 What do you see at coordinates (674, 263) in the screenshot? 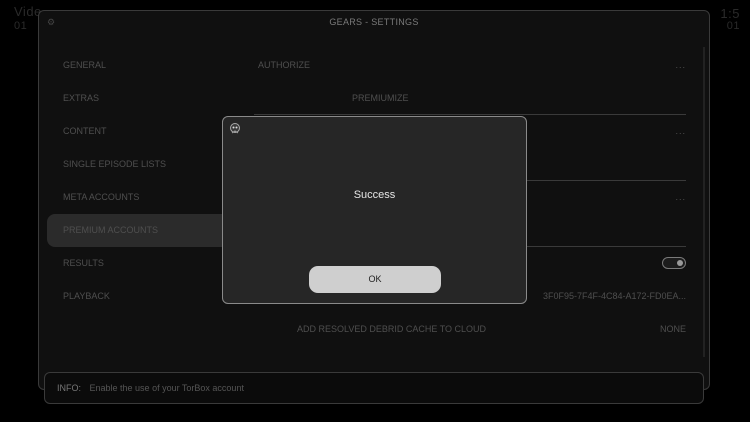
I see `enable-toggle` at bounding box center [674, 263].